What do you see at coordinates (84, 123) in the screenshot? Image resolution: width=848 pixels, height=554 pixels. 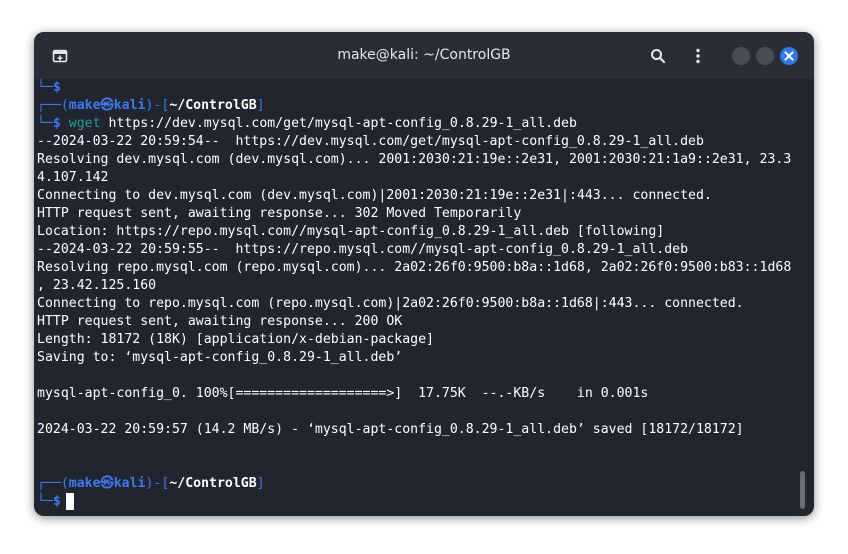 I see `command-name: wget` at bounding box center [84, 123].